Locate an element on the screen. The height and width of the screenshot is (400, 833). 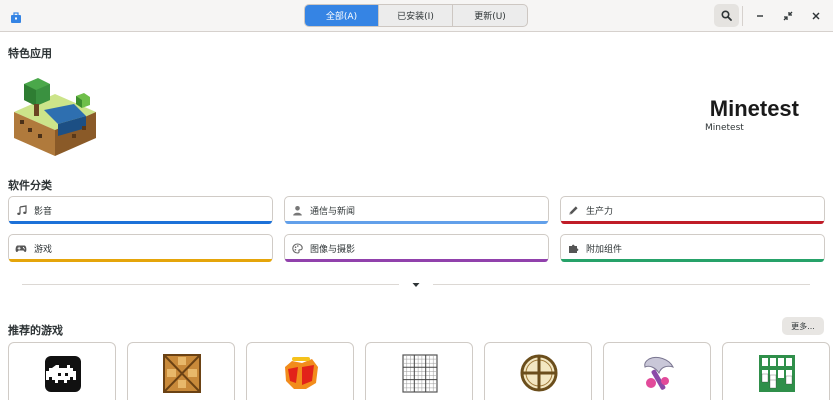
solitaire-icon is located at coordinates (777, 373).